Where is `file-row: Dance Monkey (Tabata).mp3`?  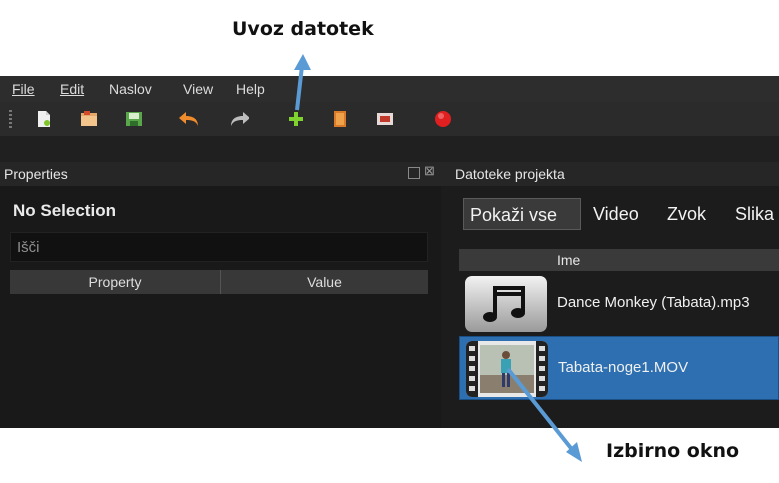
file-row: Dance Monkey (Tabata).mp3 is located at coordinates (619, 304).